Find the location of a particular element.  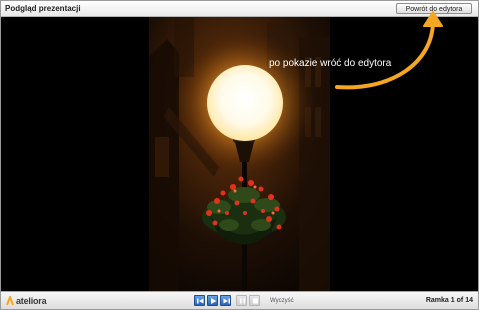

last-slide-button is located at coordinates (225, 300).